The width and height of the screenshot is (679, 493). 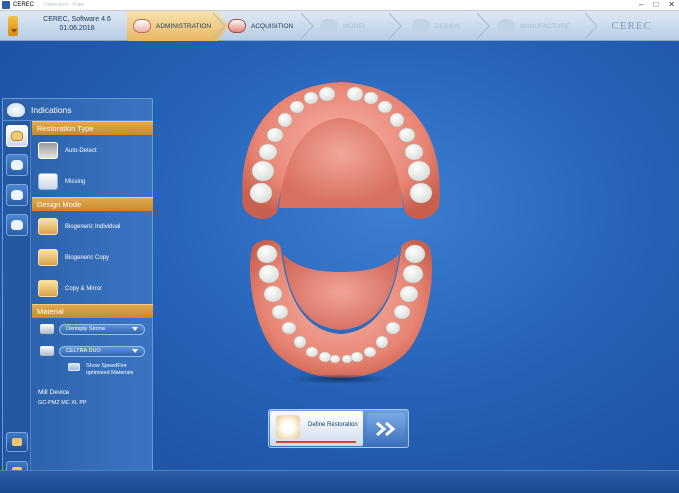 I want to click on phase-design: DESIGN, so click(x=436, y=26).